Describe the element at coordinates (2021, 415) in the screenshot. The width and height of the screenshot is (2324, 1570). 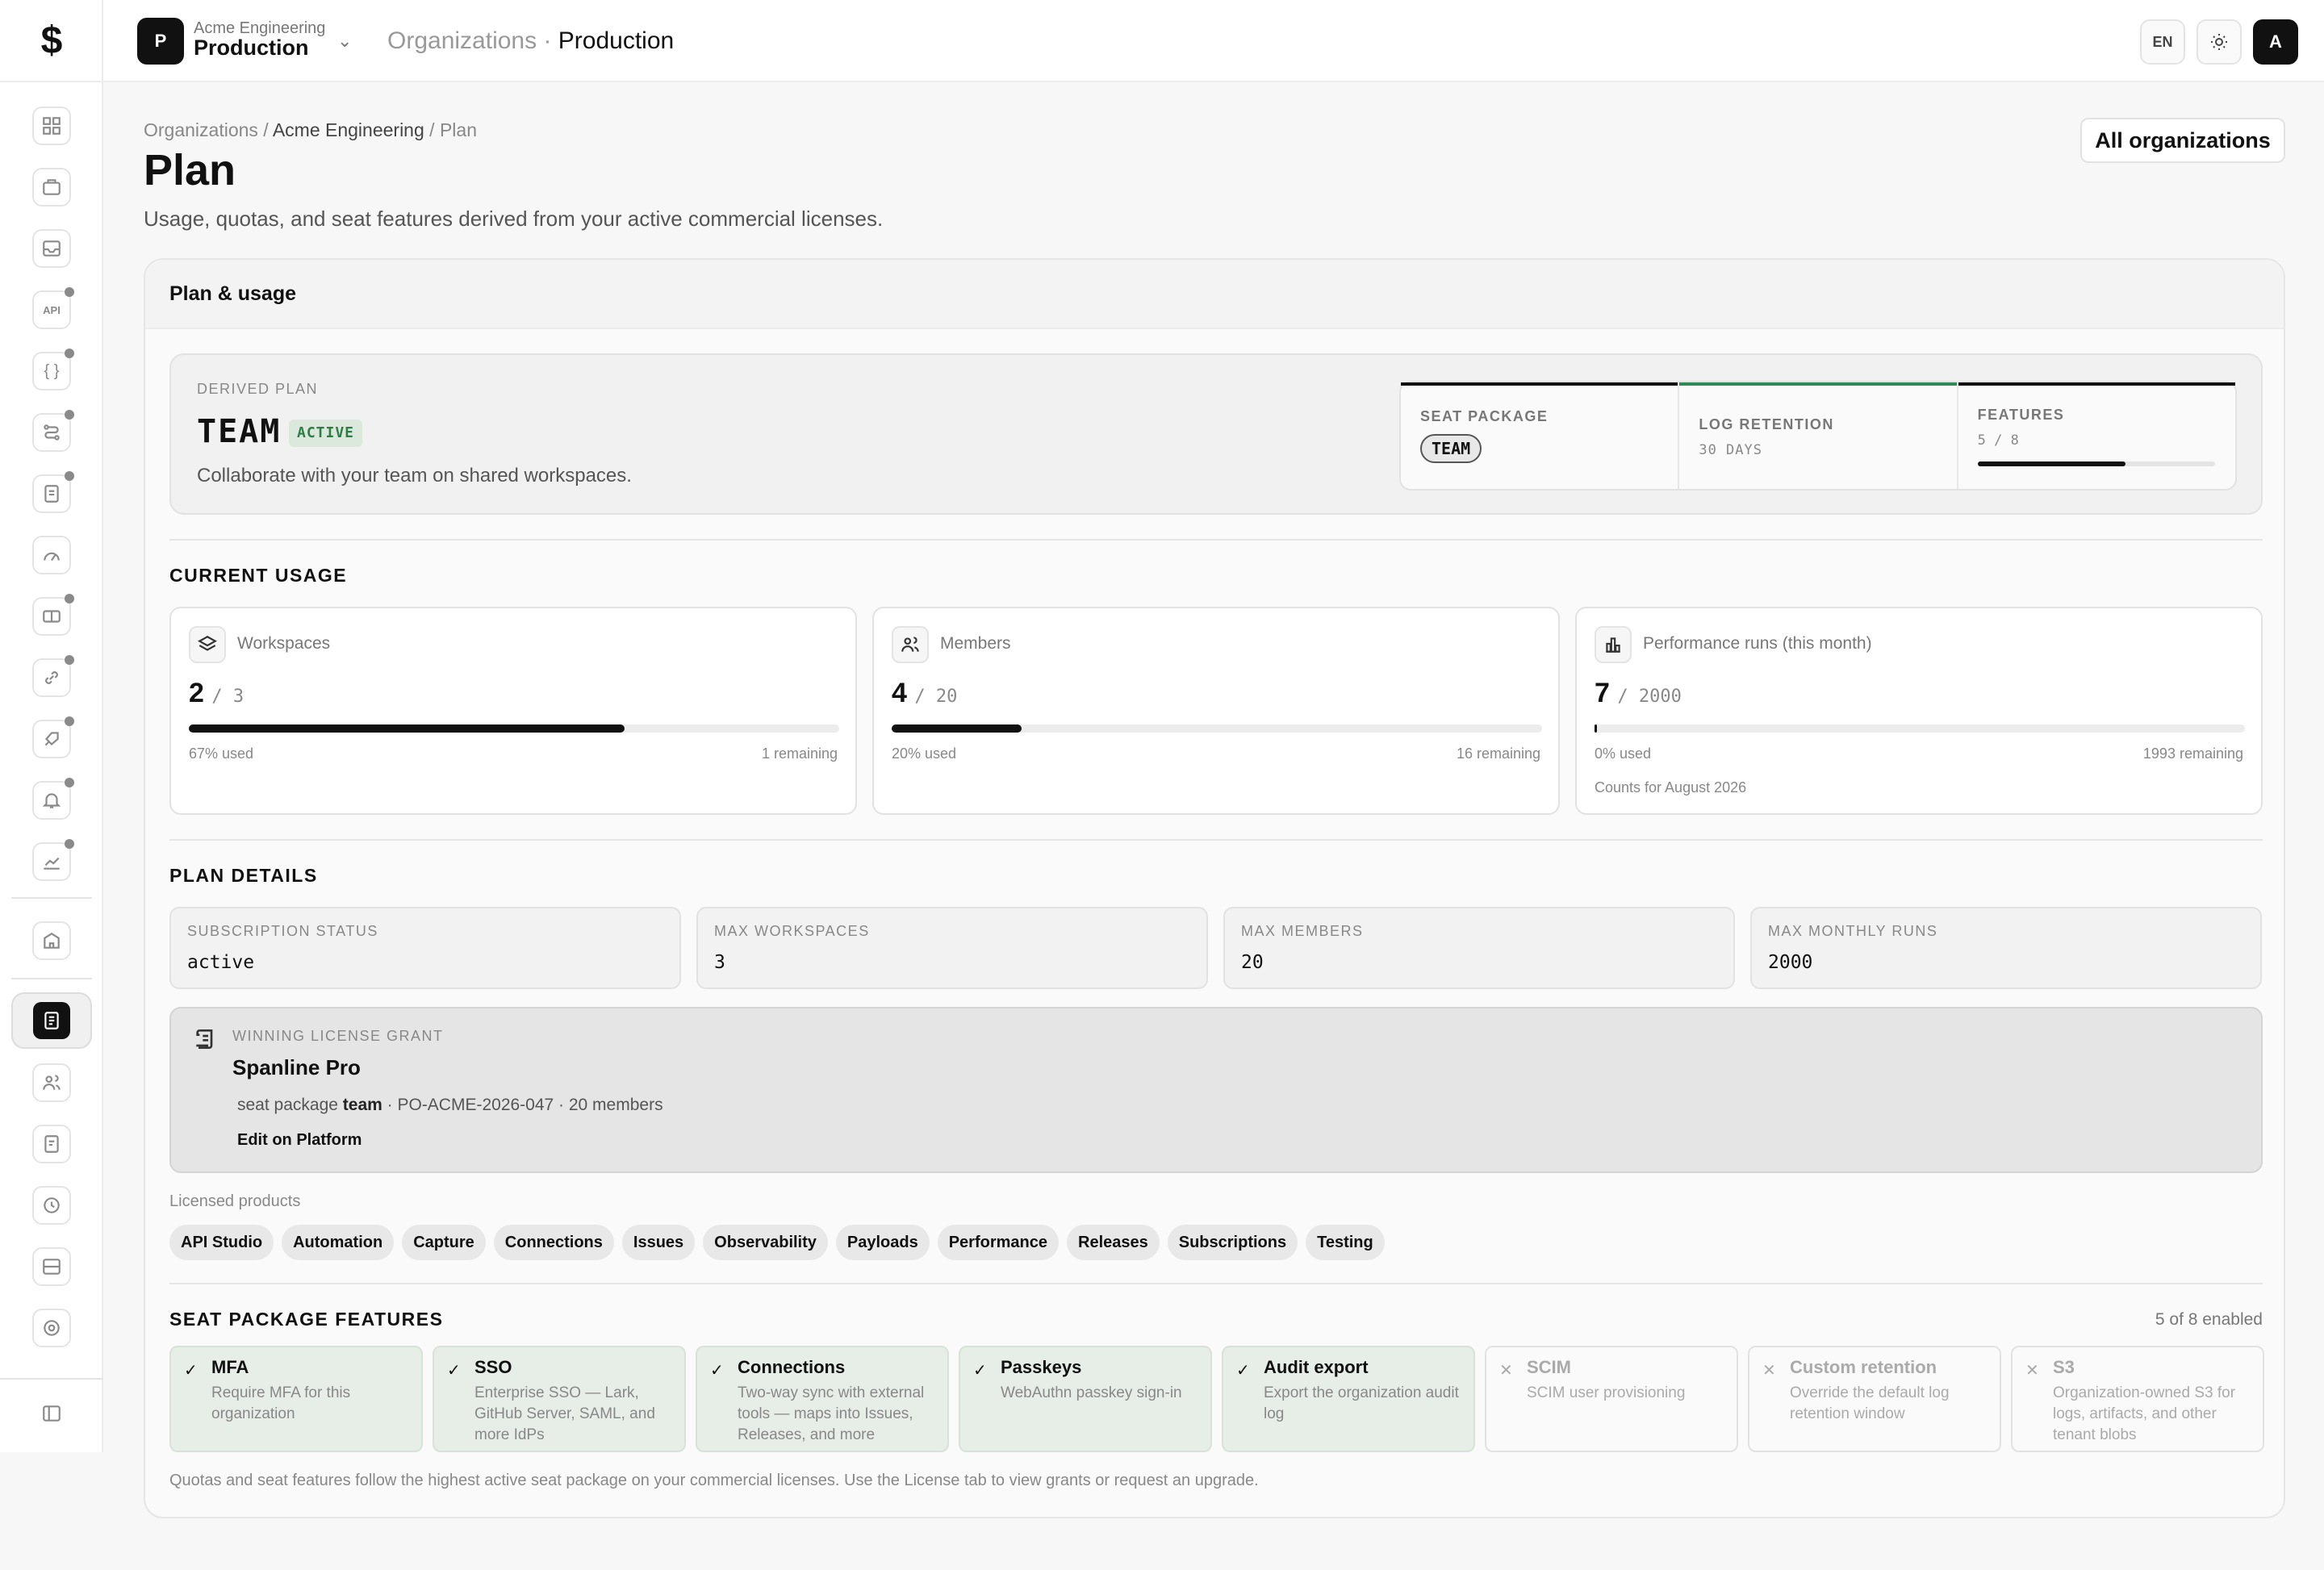
I see `features-label: FEATURES` at that location.